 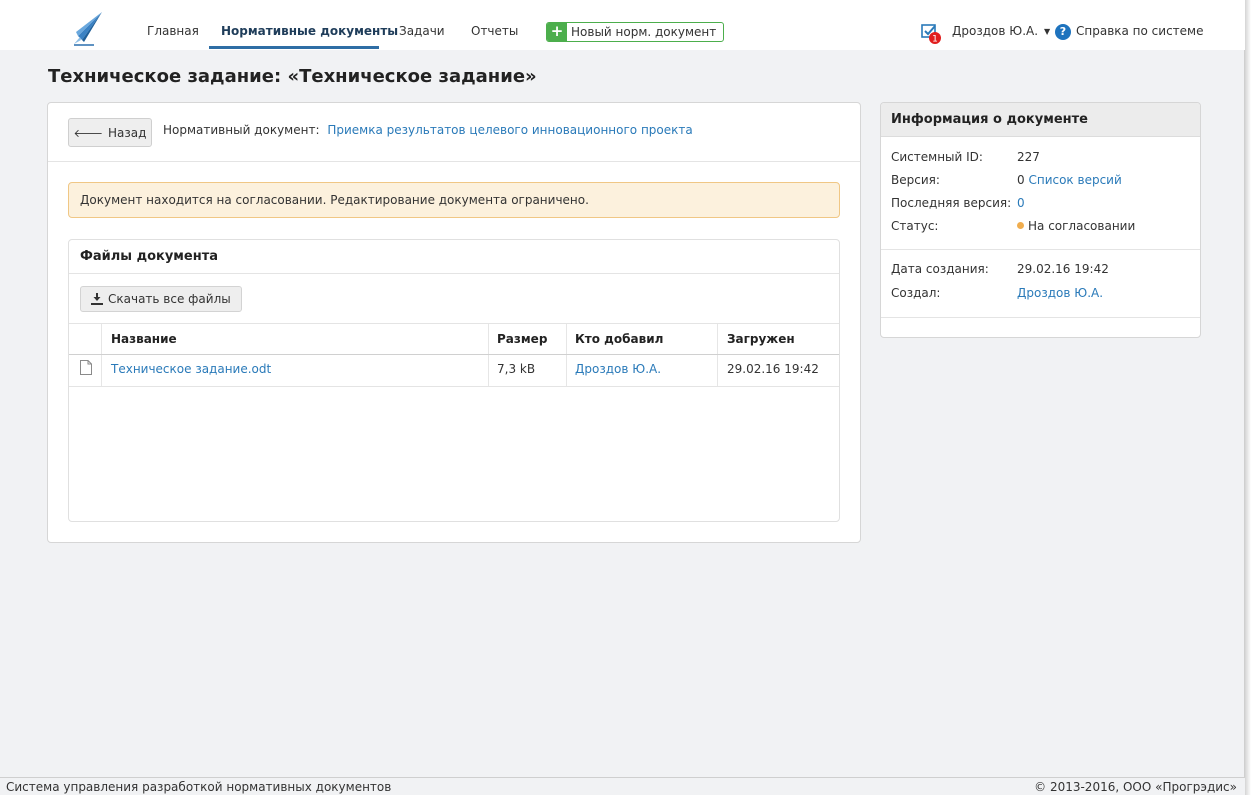 I want to click on status-text: На согласовании, so click(x=1082, y=226).